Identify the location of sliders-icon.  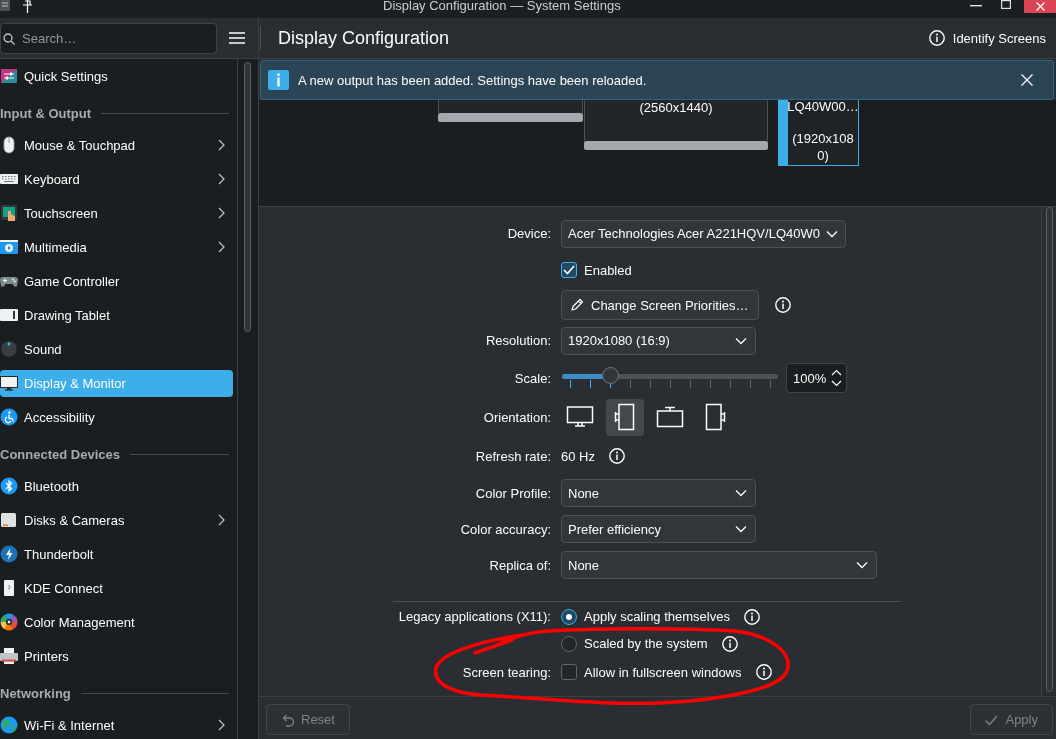
(9, 76).